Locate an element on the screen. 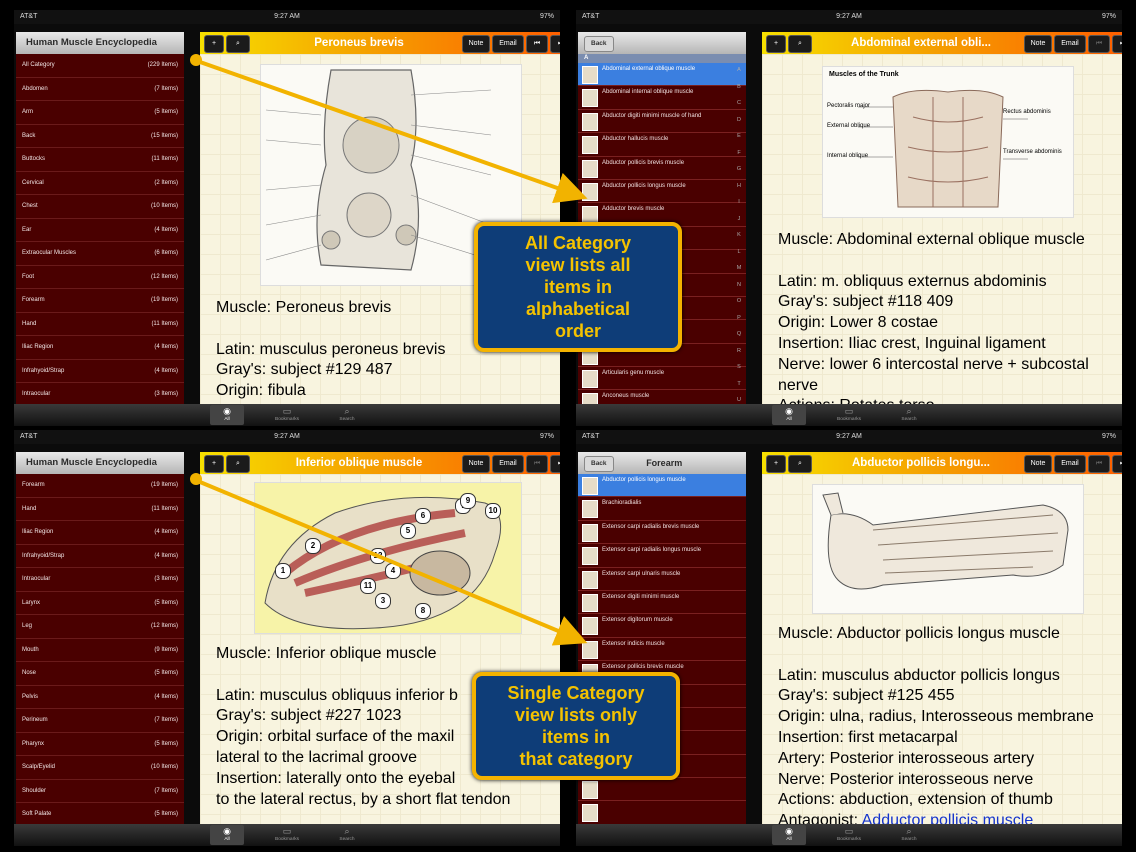 This screenshot has width=1136, height=852. index-letter: U is located at coordinates (739, 398).